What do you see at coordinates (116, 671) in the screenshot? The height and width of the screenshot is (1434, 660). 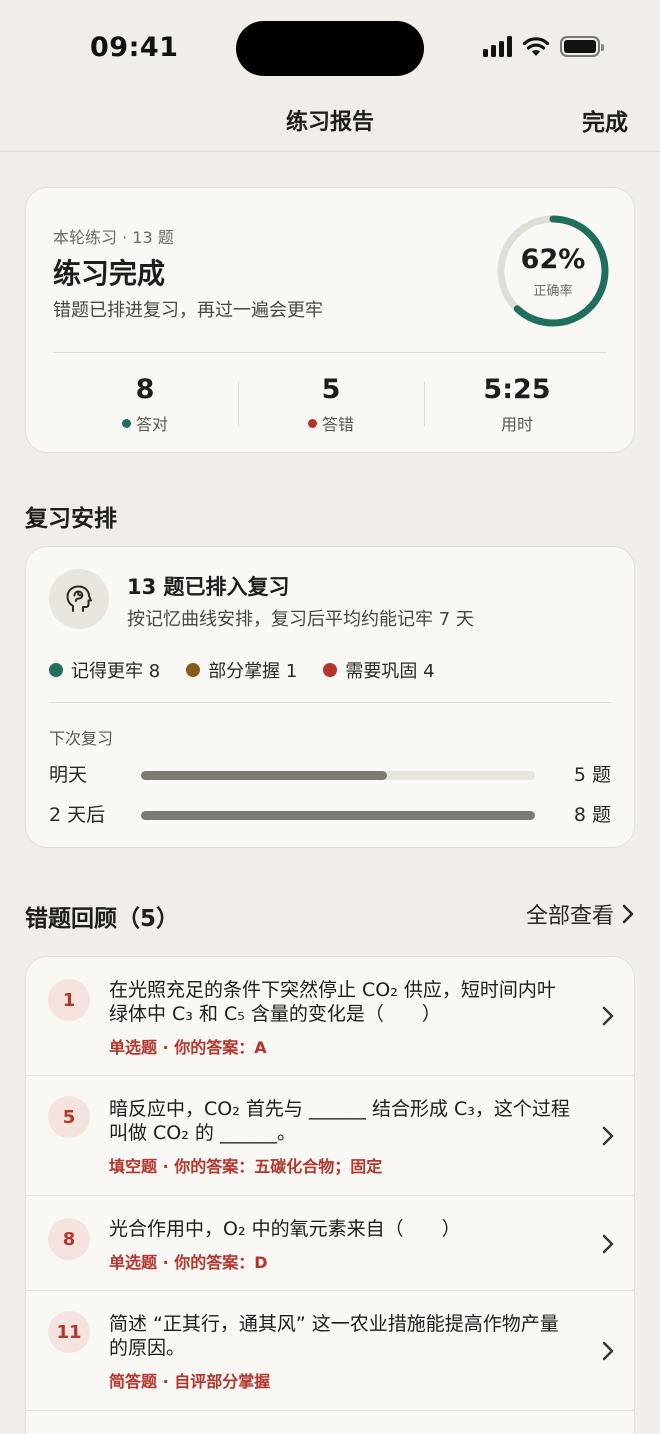 I see `legend-label: 记得更牢 8` at bounding box center [116, 671].